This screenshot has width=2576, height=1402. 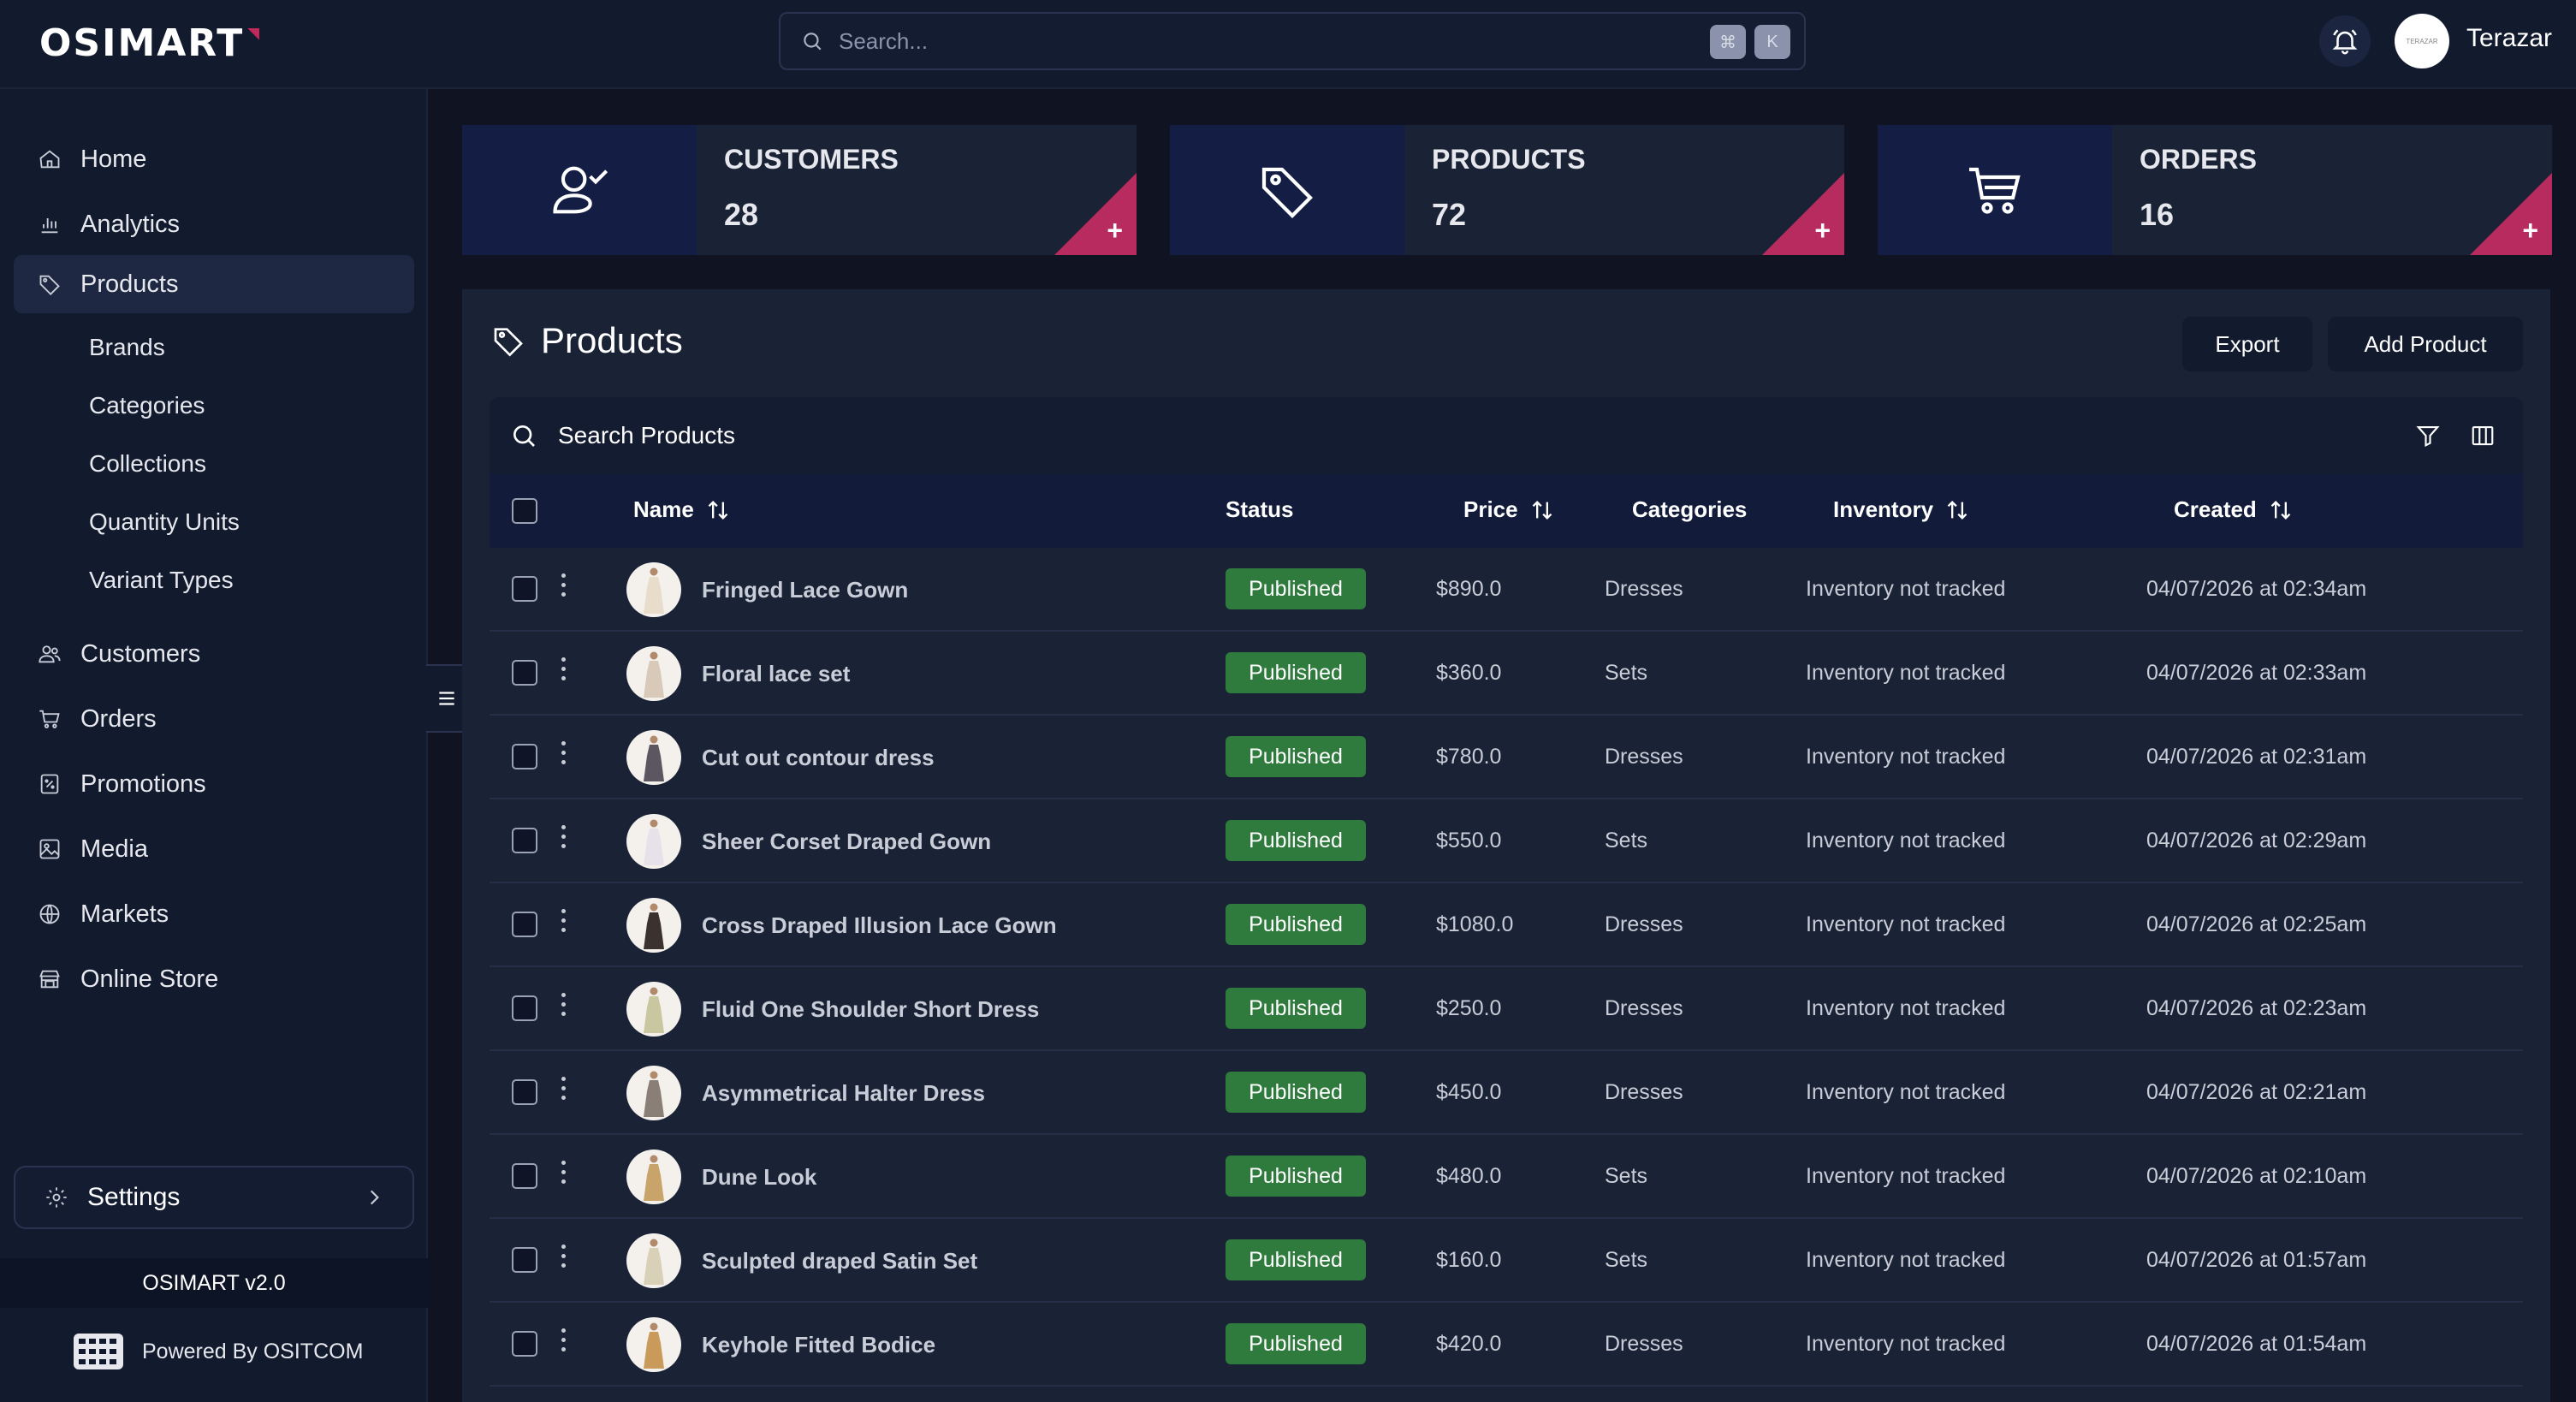 What do you see at coordinates (214, 914) in the screenshot?
I see `sidebar-item-markets: Markets` at bounding box center [214, 914].